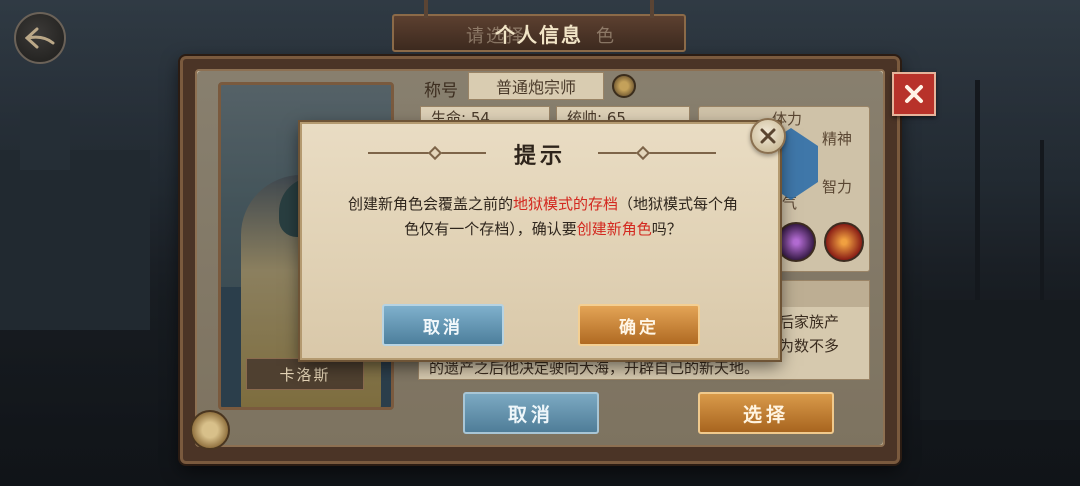 Image resolution: width=1080 pixels, height=486 pixels. I want to click on dialog-close-button, so click(768, 136).